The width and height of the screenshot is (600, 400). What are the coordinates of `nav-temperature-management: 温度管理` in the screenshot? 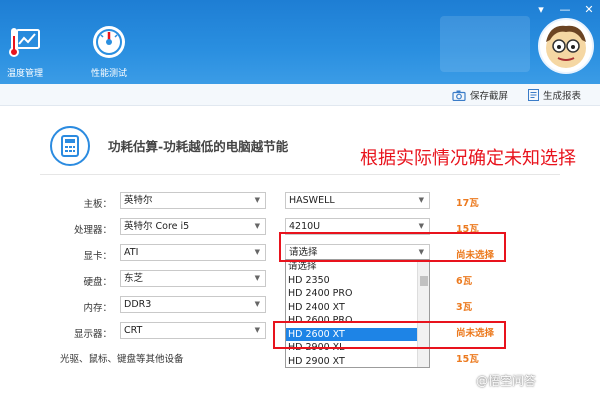 It's located at (25, 50).